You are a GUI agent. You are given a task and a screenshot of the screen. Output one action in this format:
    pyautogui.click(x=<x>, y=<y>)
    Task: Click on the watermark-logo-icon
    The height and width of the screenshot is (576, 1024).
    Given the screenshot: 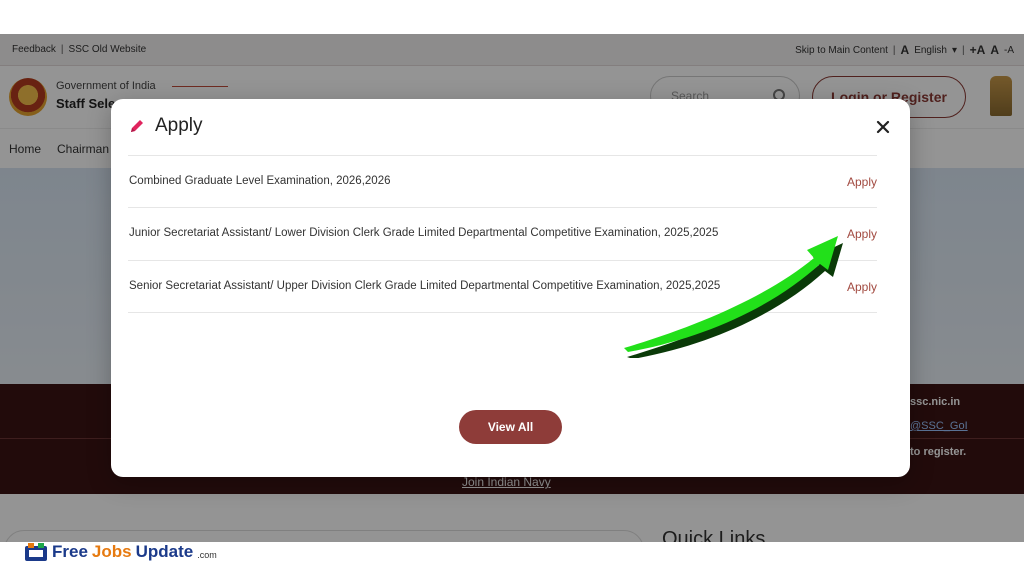 What is the action you would take?
    pyautogui.click(x=36, y=552)
    